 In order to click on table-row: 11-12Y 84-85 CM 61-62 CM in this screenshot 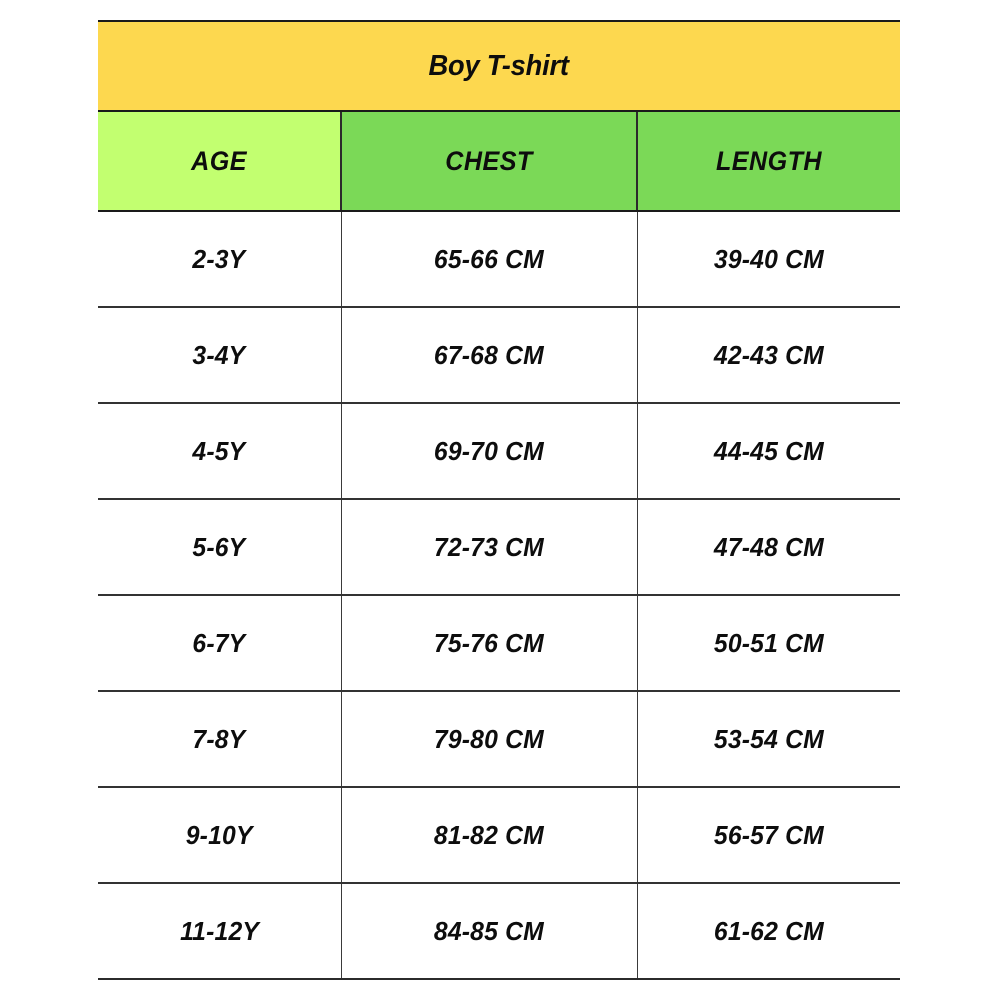, I will do `click(499, 931)`.